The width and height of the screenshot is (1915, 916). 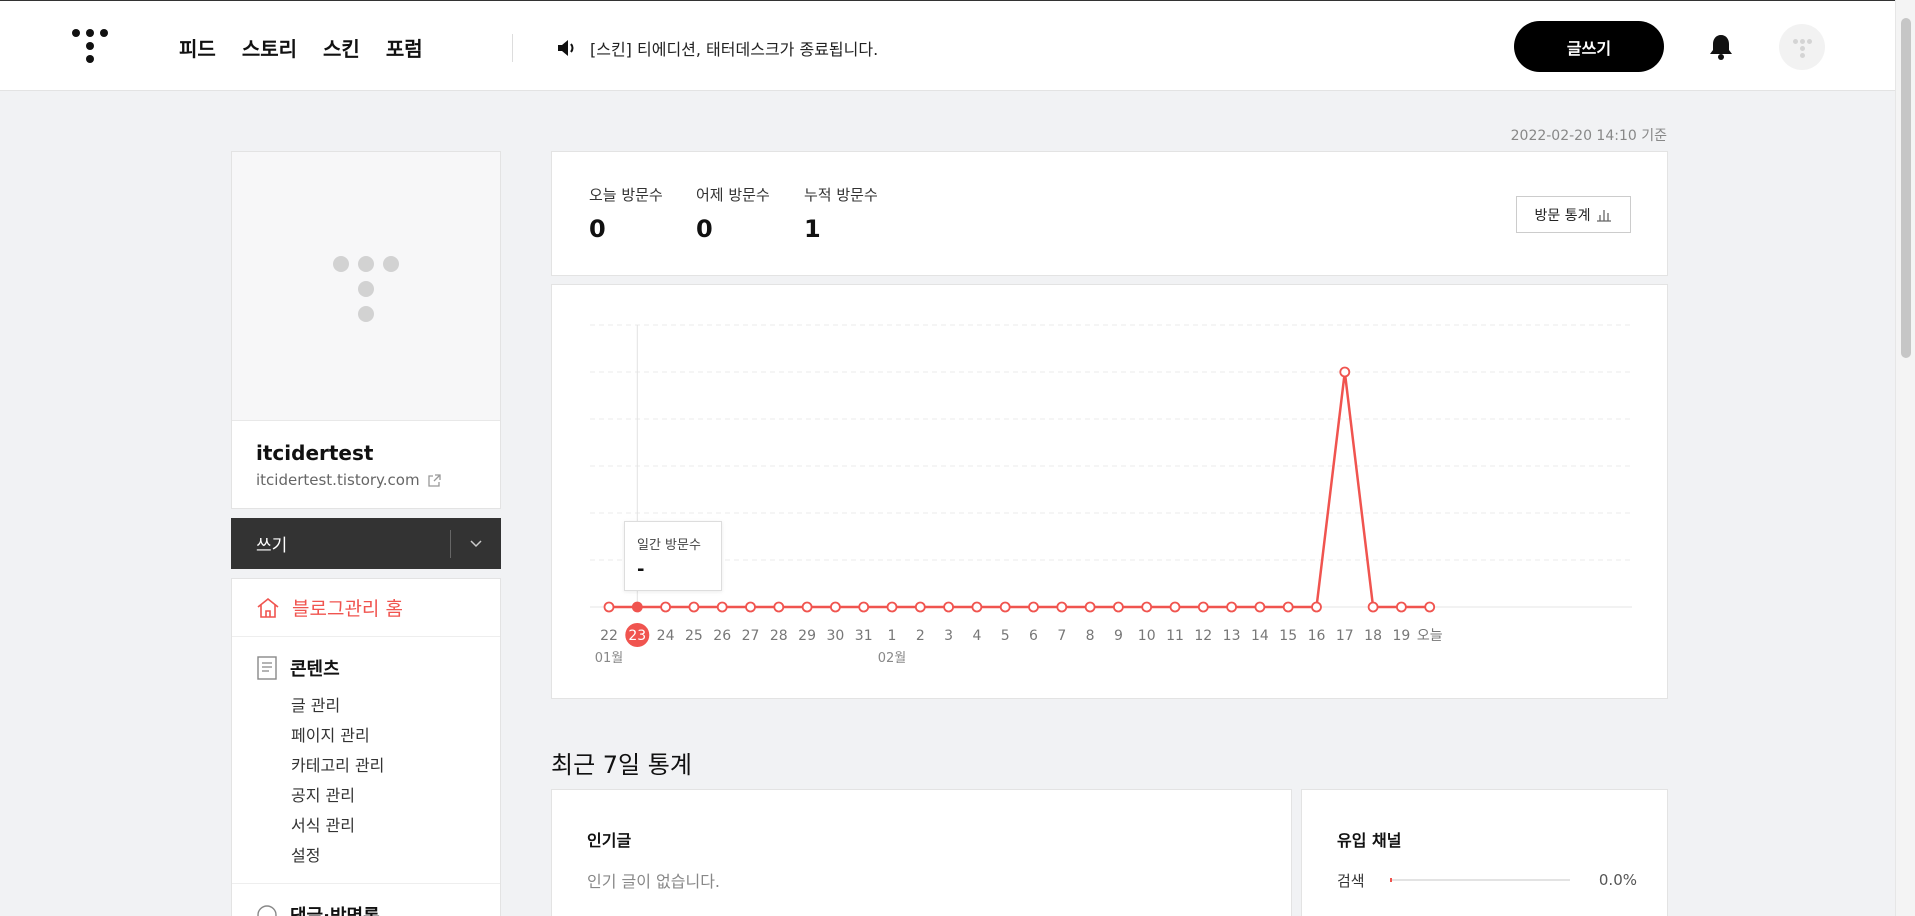 I want to click on menu-contents-head: 콘텐츠, so click(x=378, y=668).